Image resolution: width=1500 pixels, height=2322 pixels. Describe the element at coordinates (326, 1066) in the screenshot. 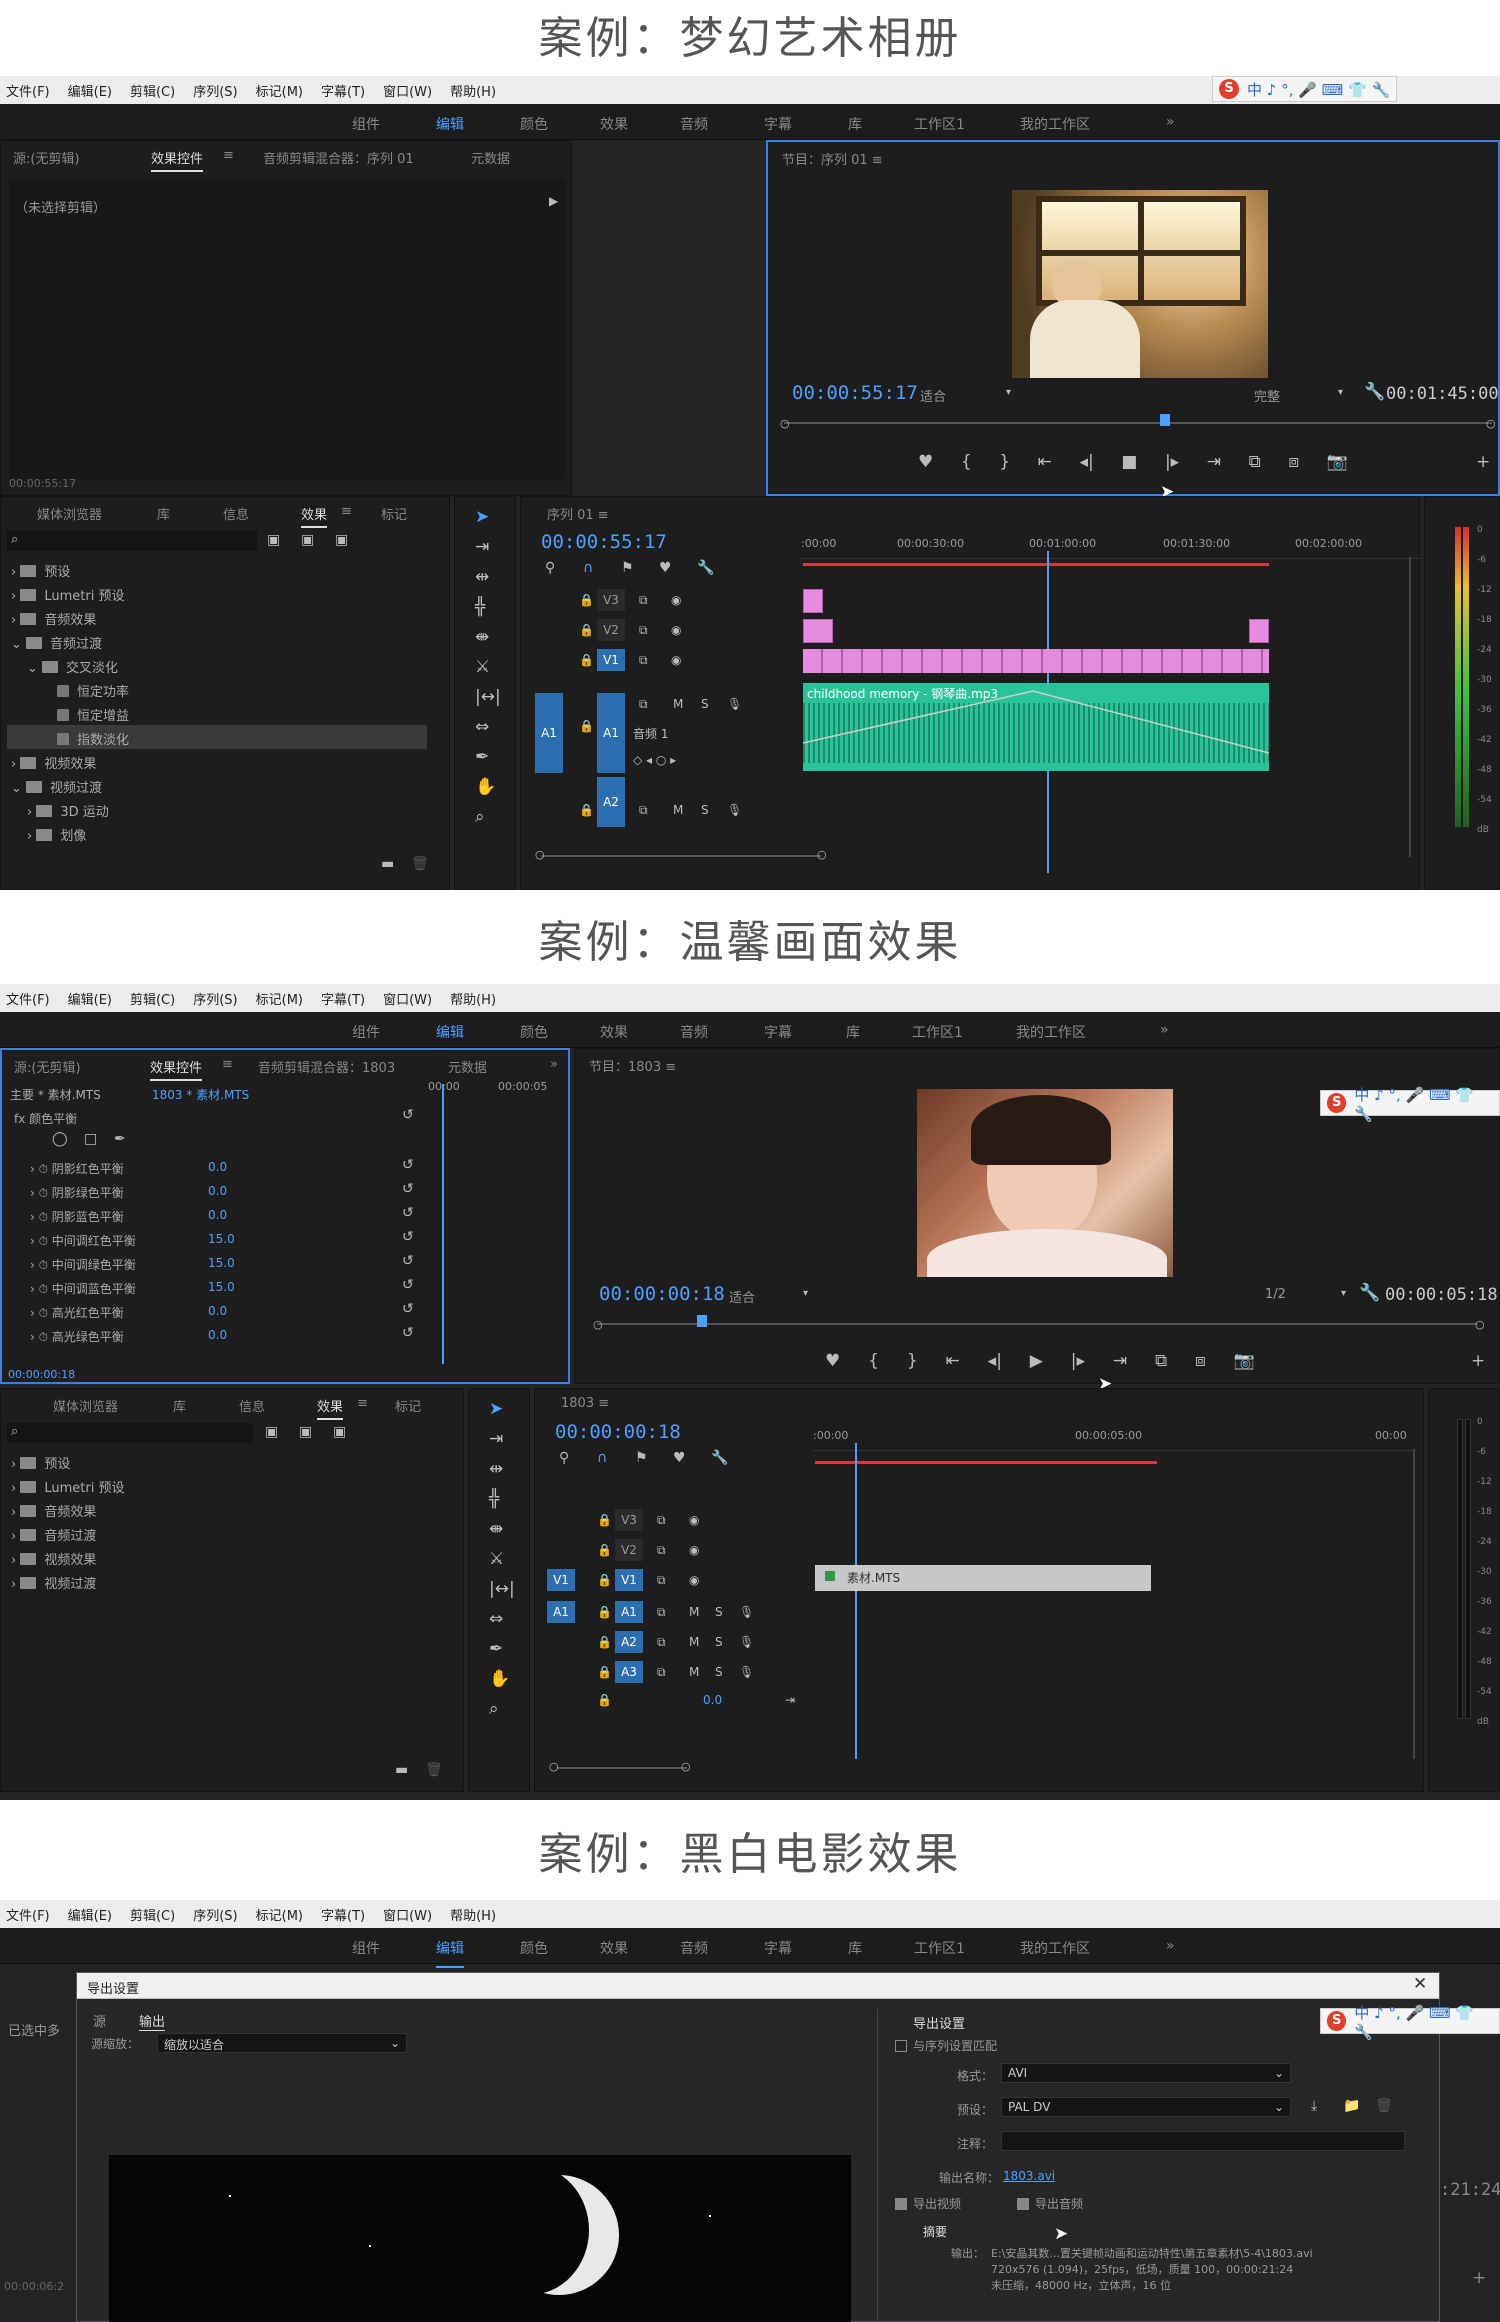

I see `tab-audio-mixer: 音频剪辑混合器：1803` at that location.